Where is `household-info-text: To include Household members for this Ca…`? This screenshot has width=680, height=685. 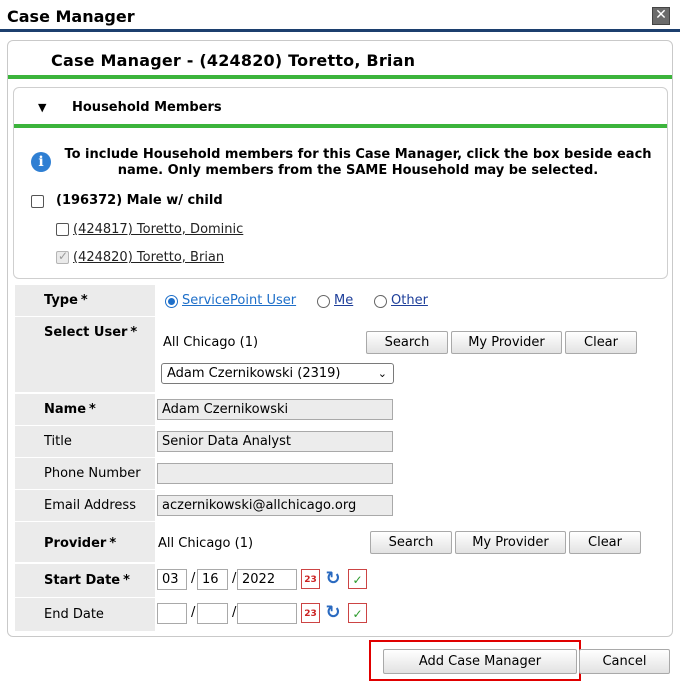
household-info-text: To include Household members for this Ca… is located at coordinates (358, 162).